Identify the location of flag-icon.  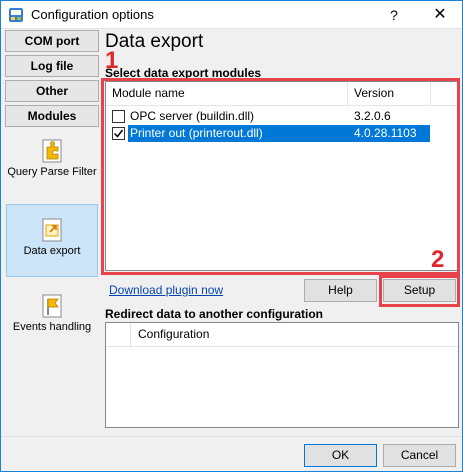
(52, 306).